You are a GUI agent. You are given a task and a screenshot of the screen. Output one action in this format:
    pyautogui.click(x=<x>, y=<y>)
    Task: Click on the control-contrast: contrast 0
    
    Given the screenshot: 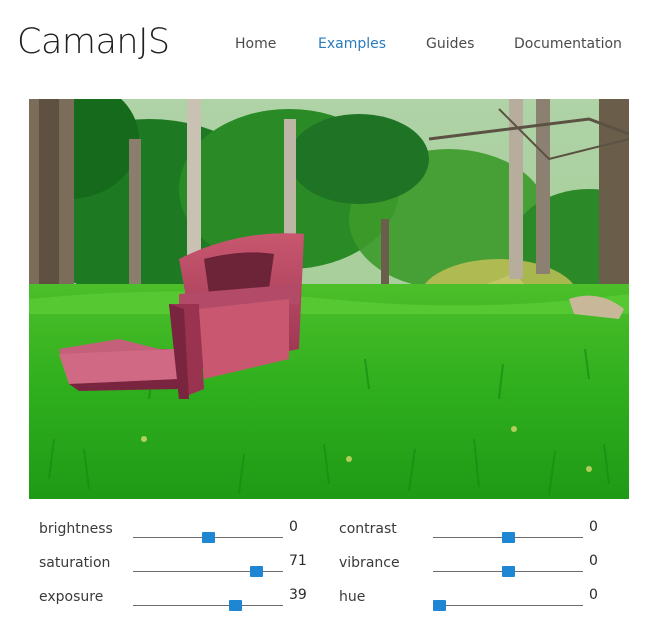 What is the action you would take?
    pyautogui.click(x=479, y=531)
    